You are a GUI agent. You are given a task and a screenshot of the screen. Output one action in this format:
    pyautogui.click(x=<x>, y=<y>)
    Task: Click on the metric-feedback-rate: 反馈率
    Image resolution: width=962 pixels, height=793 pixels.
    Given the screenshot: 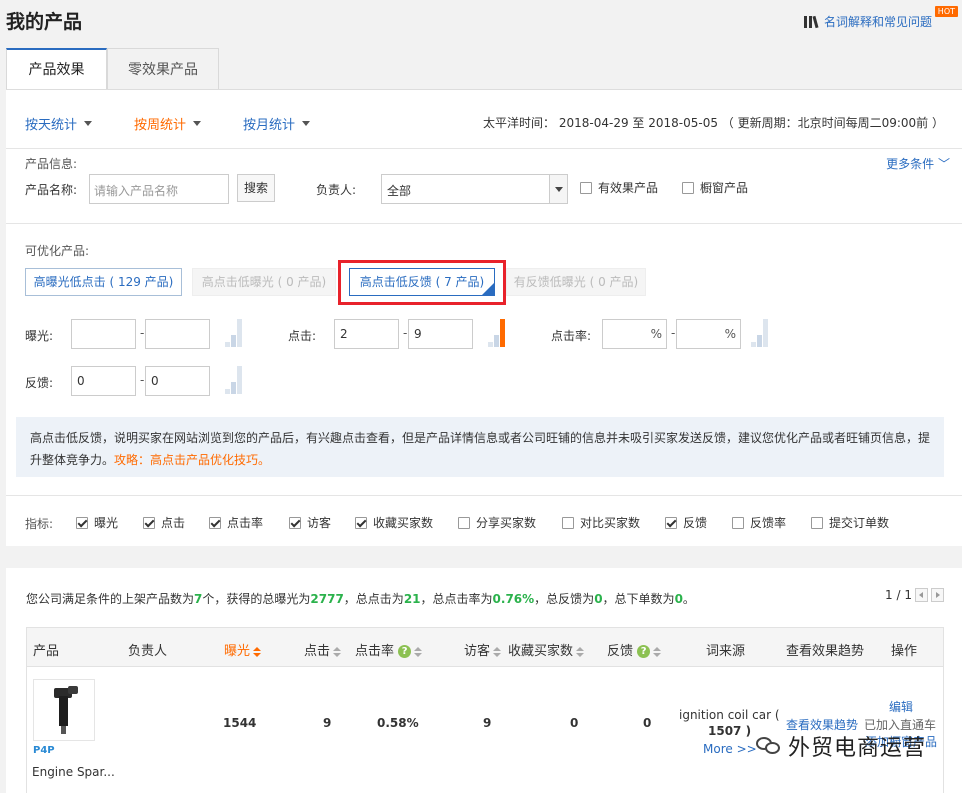 What is the action you would take?
    pyautogui.click(x=759, y=522)
    